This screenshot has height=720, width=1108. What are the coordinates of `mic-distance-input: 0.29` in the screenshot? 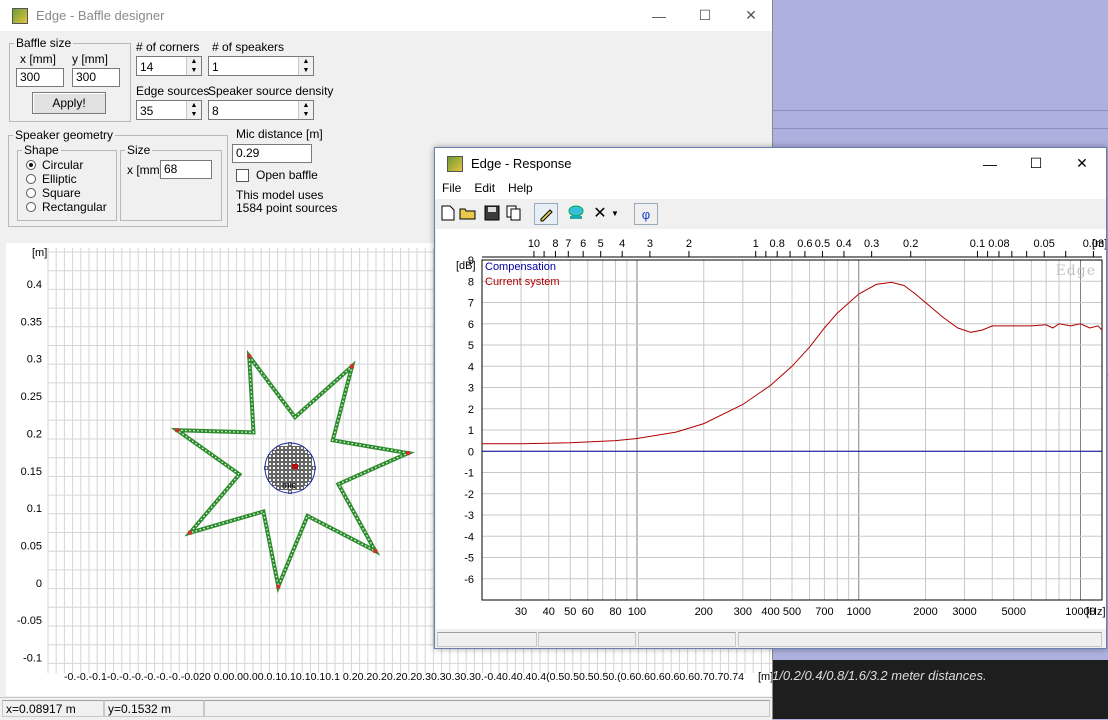 It's located at (272, 153).